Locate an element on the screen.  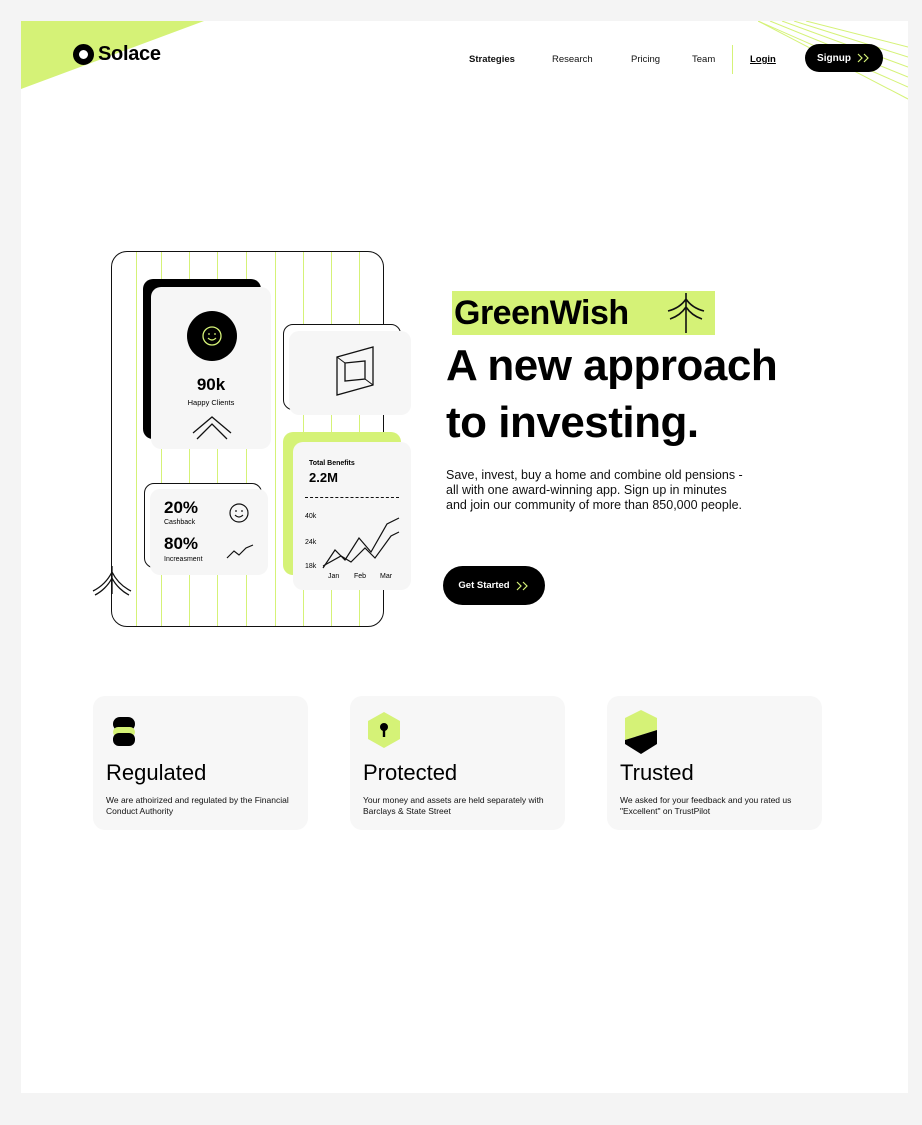
feature-title: Regulated is located at coordinates (156, 772).